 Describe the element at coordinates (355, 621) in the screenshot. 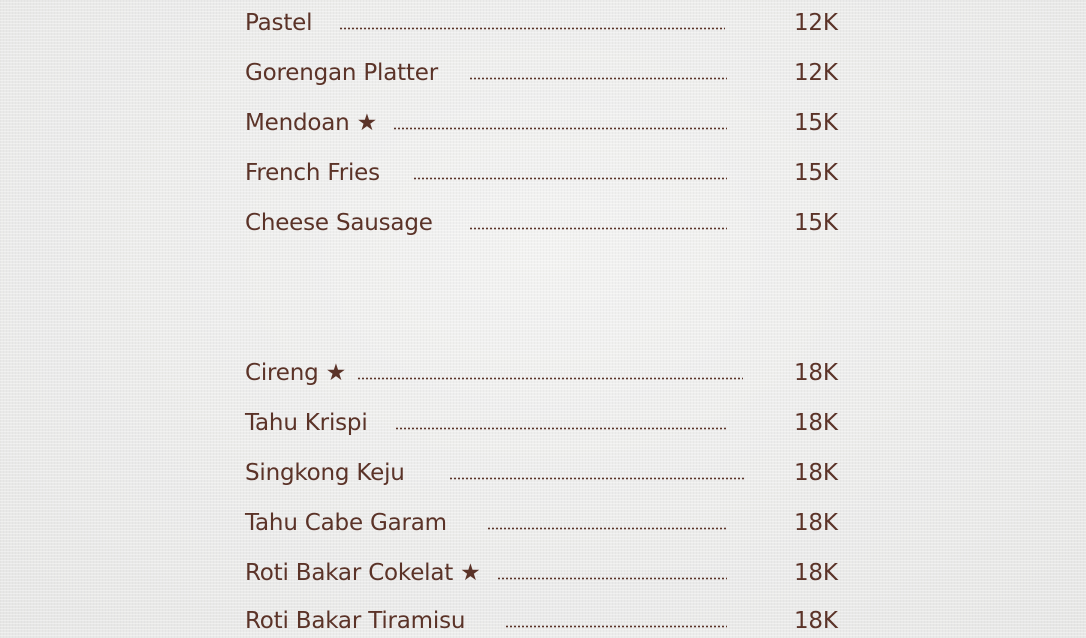

I see `menu-item-name: Roti Bakar Tiramisu` at that location.